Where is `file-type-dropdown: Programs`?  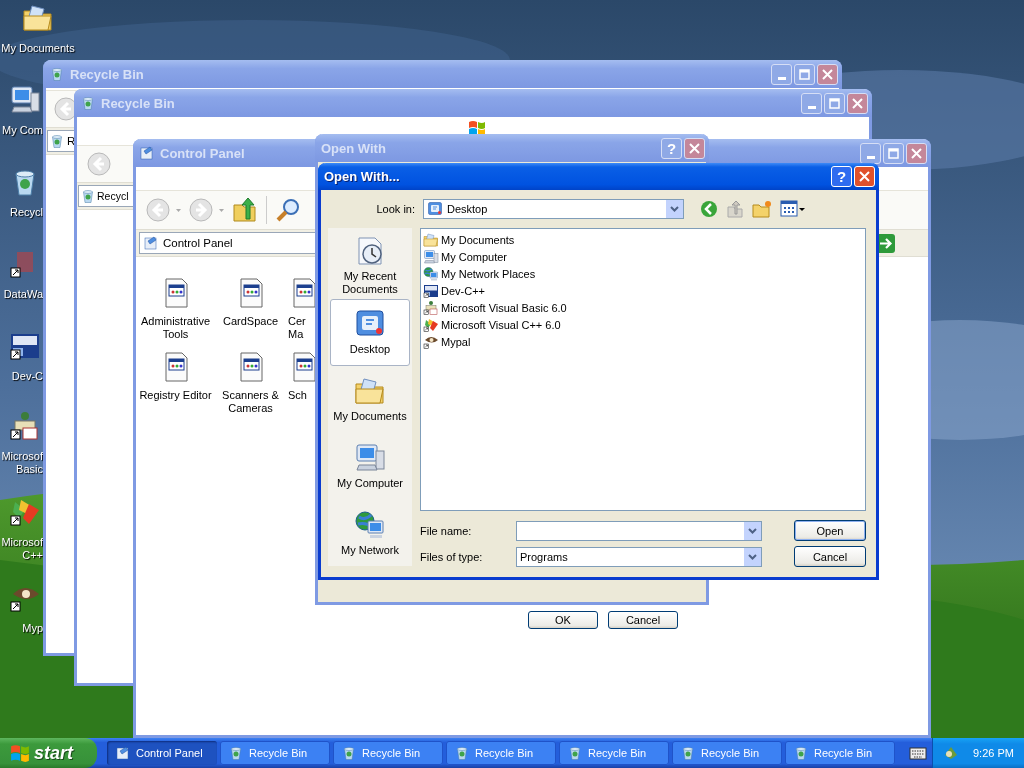
file-type-dropdown: Programs is located at coordinates (639, 556).